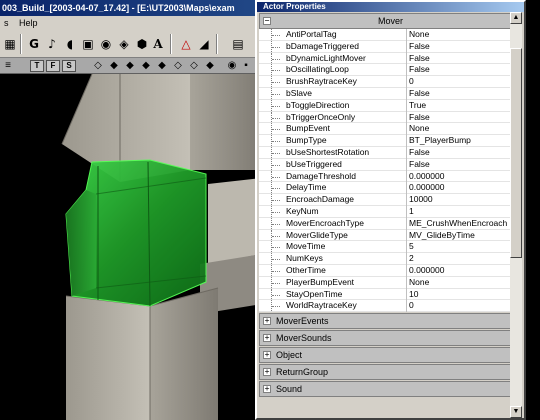  What do you see at coordinates (69, 66) in the screenshot?
I see `viewport-side-button: S` at bounding box center [69, 66].